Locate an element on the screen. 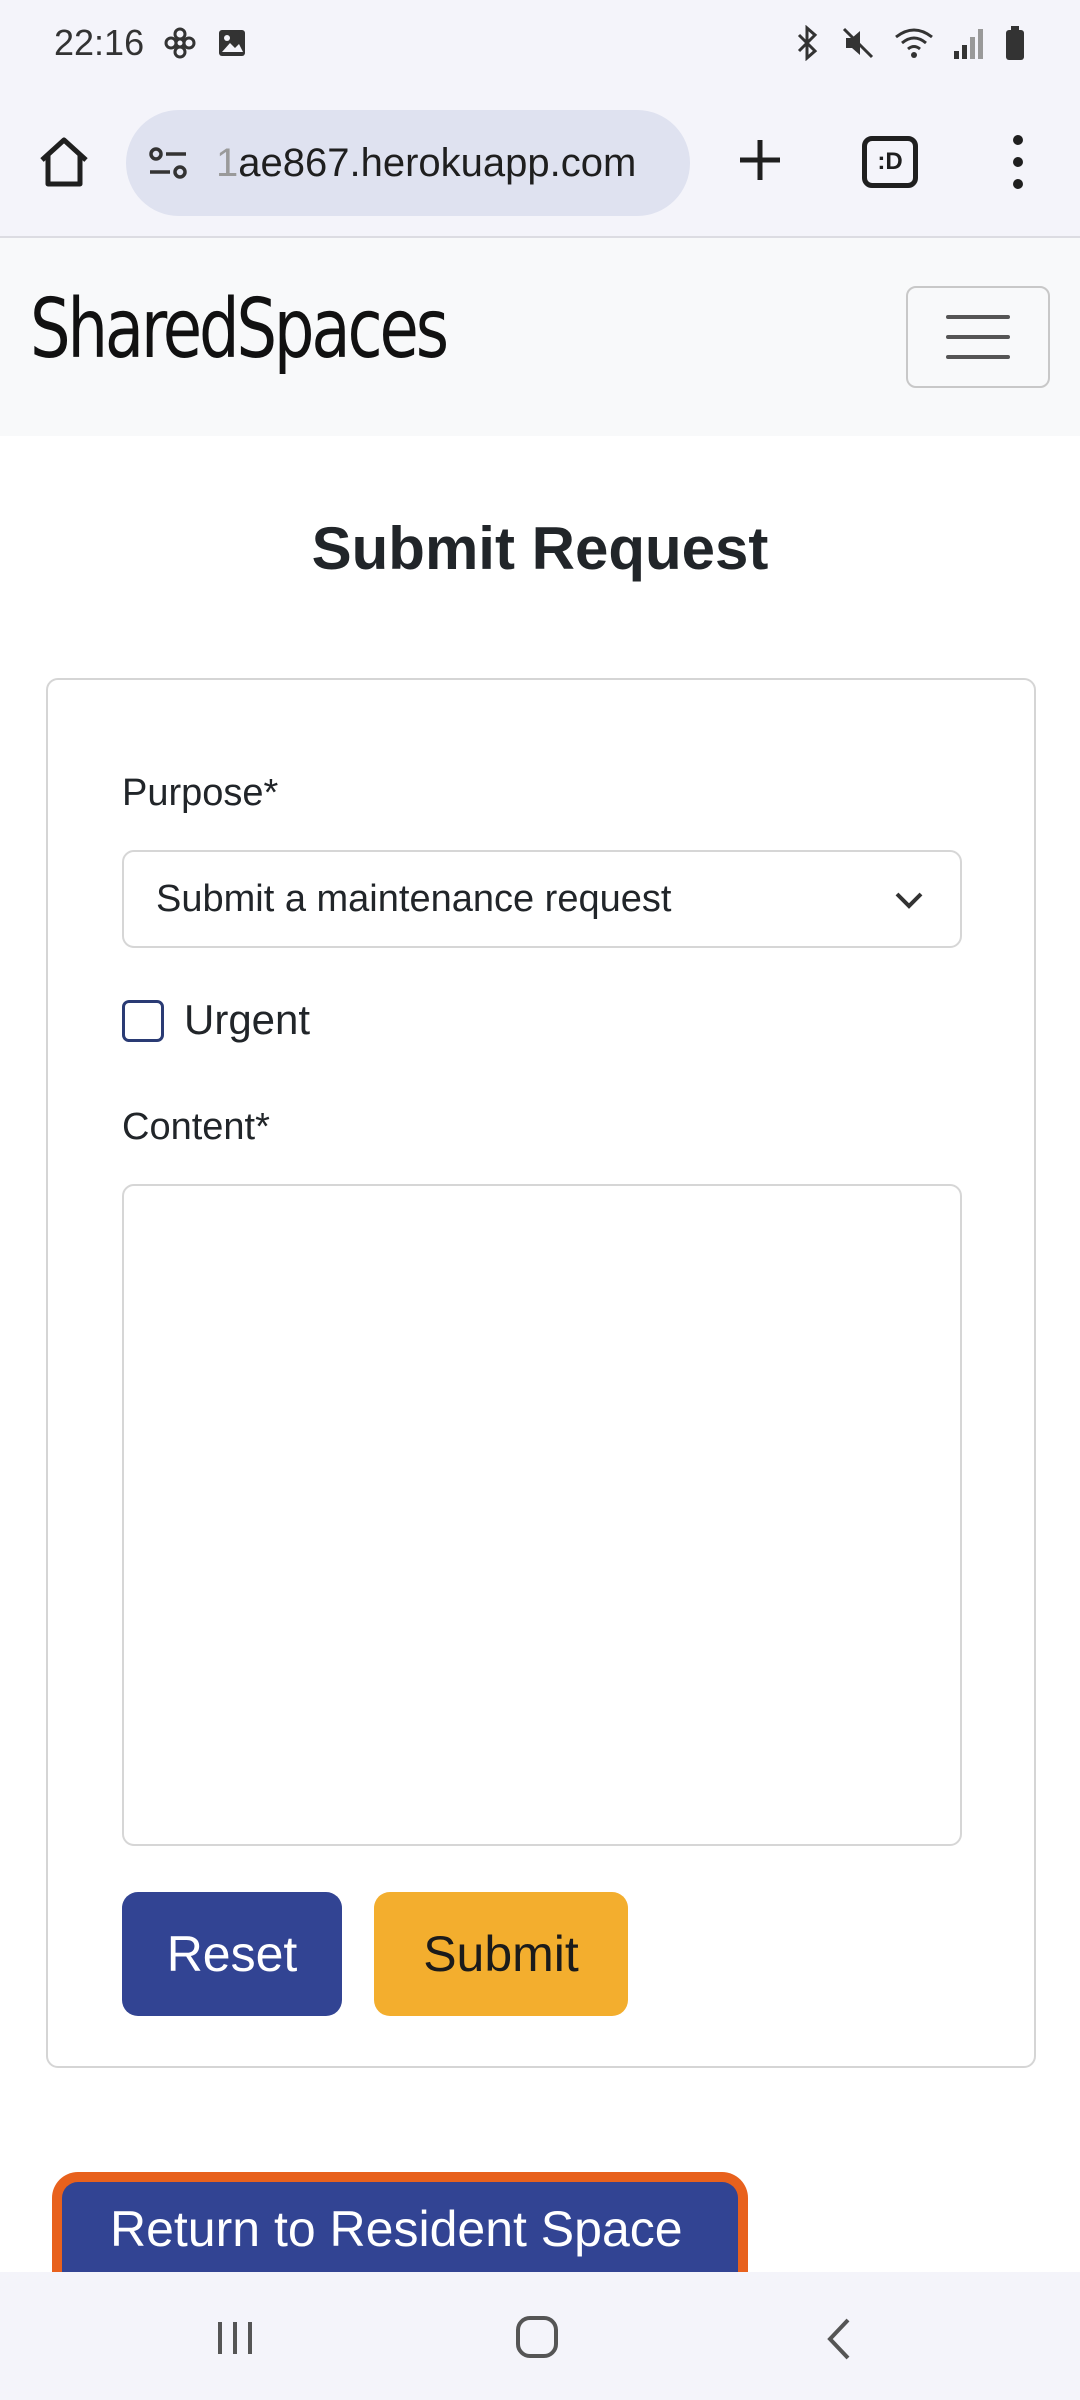  chevron-down-icon is located at coordinates (909, 900).